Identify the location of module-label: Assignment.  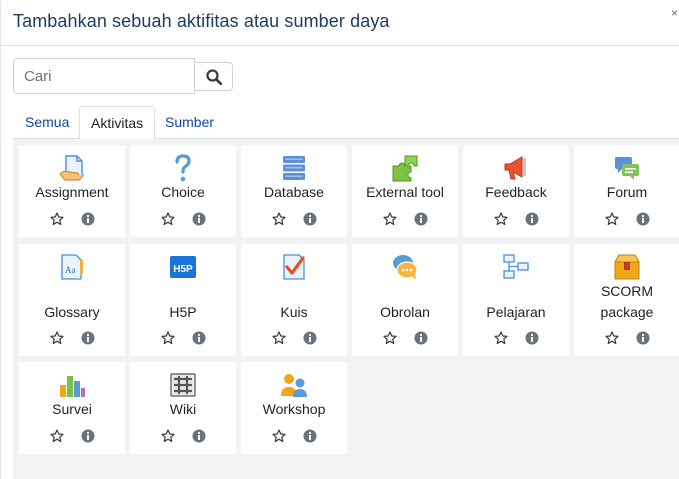
(72, 192).